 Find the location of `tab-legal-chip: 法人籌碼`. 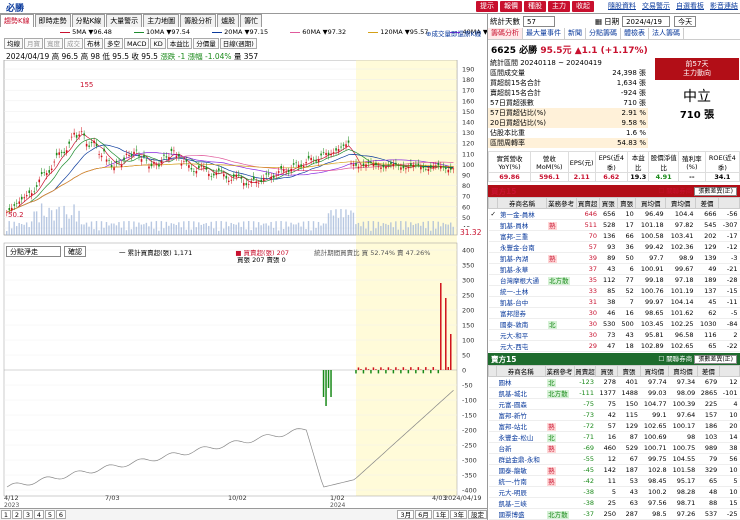

tab-legal-chip: 法人籌碼 is located at coordinates (666, 33).